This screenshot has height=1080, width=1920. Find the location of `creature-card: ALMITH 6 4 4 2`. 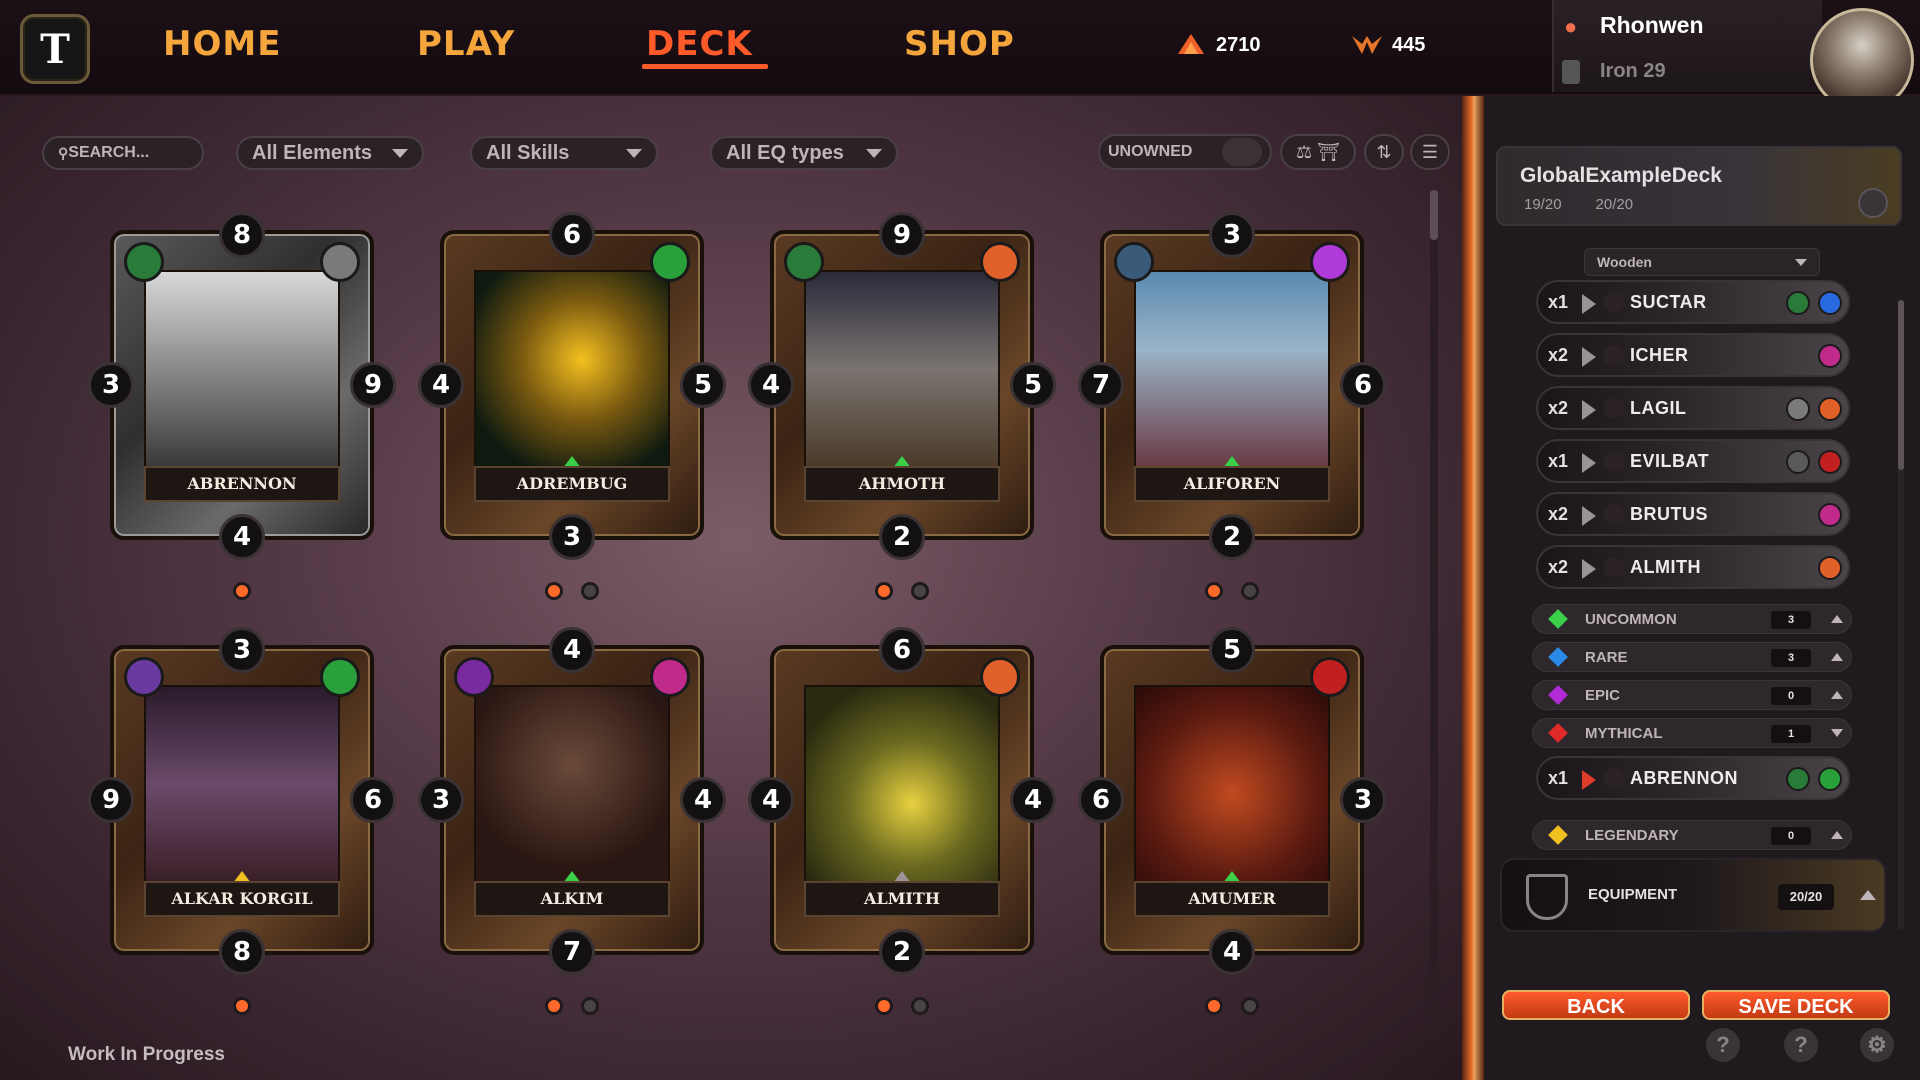

creature-card: ALMITH 6 4 4 2 is located at coordinates (902, 821).